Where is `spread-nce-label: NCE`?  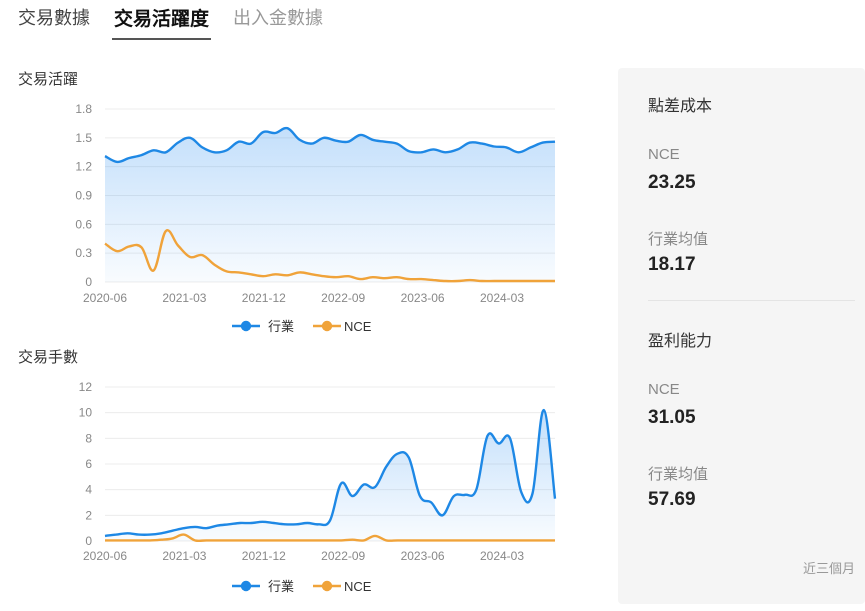
spread-nce-label: NCE is located at coordinates (664, 154).